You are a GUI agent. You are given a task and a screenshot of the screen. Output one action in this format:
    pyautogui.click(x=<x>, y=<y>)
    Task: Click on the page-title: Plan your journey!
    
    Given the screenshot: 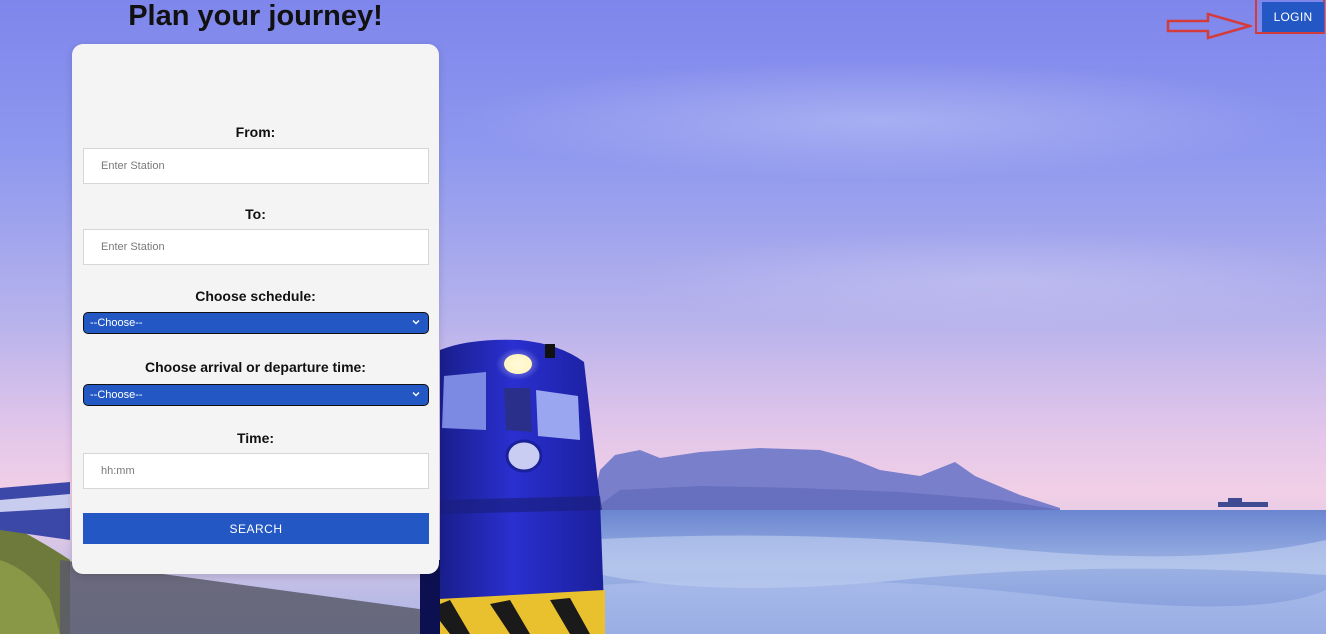 What is the action you would take?
    pyautogui.click(x=255, y=16)
    